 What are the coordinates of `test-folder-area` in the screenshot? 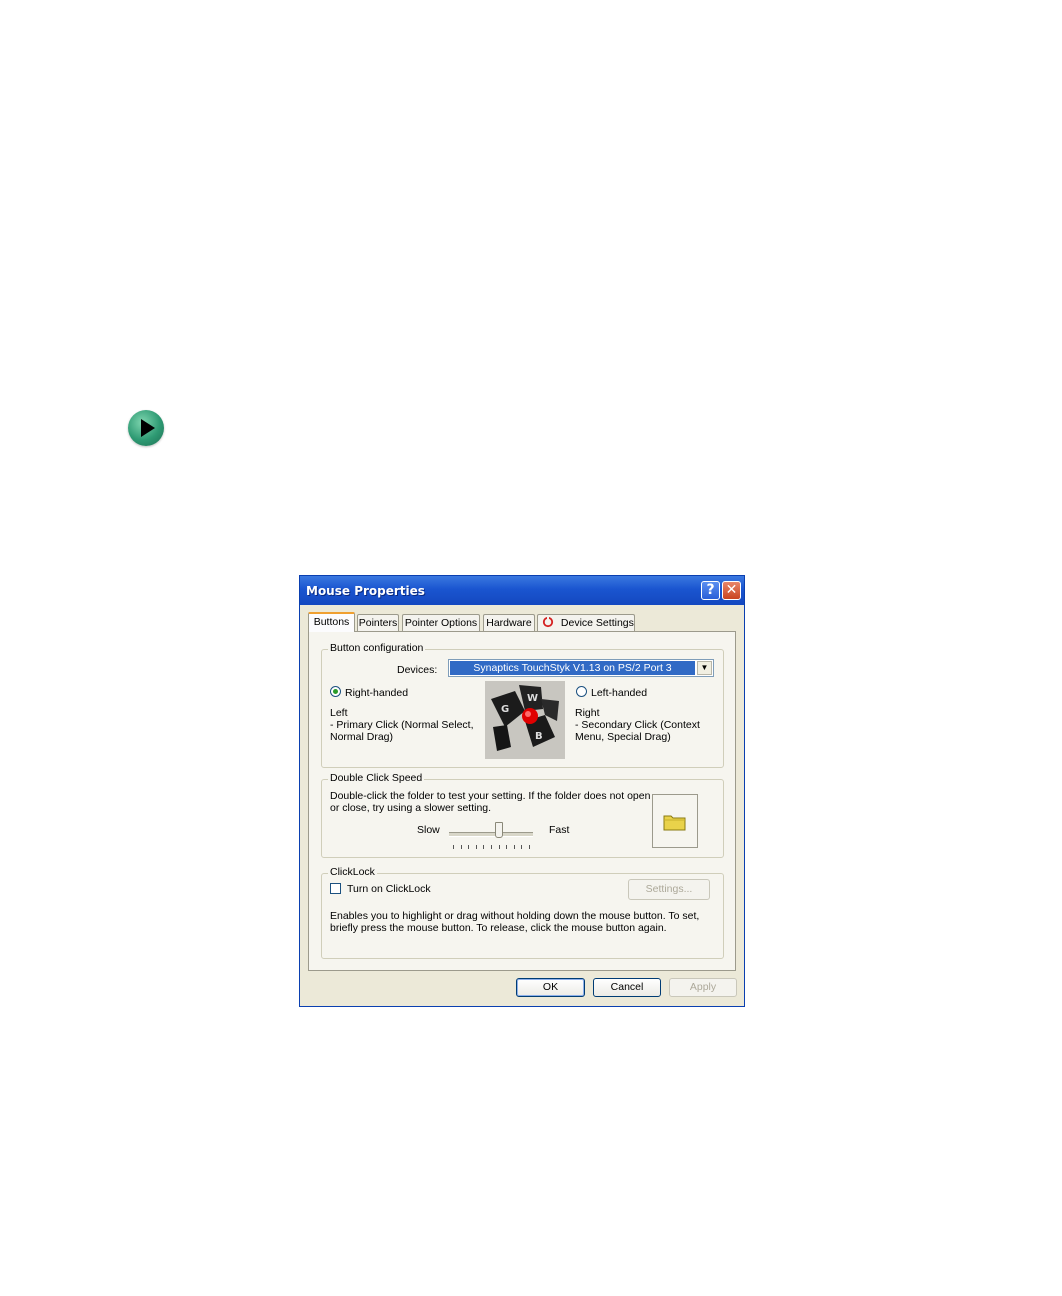 It's located at (675, 821).